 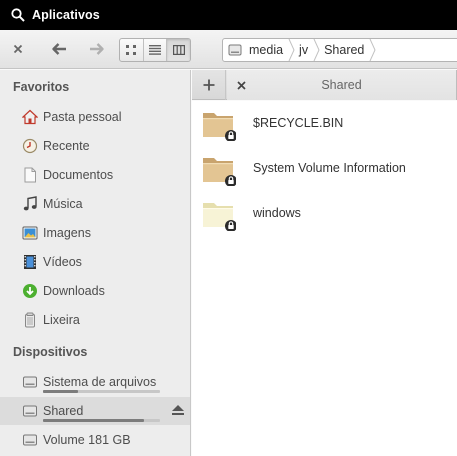 What do you see at coordinates (30, 117) in the screenshot?
I see `home-icon` at bounding box center [30, 117].